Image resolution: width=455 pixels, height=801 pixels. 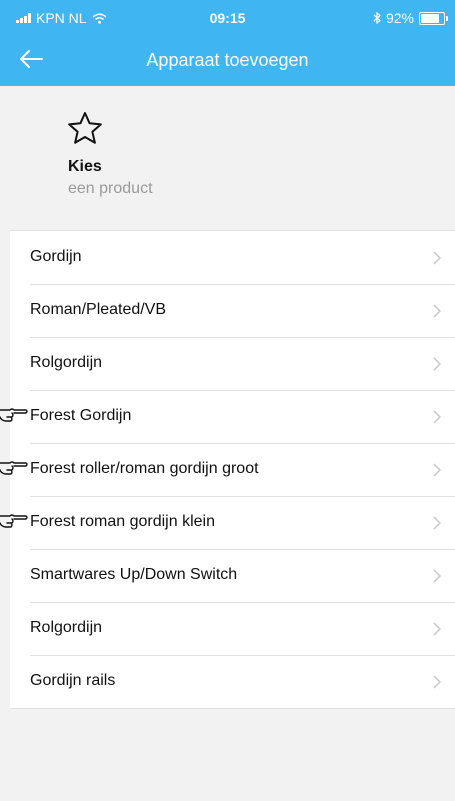 I want to click on list-item-label: Forest roller/roman gordijn groot, so click(x=144, y=468).